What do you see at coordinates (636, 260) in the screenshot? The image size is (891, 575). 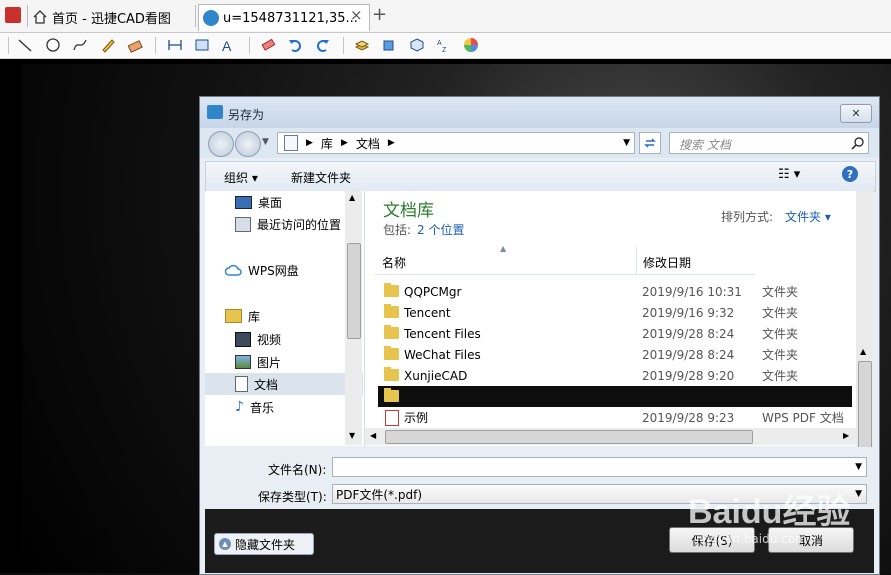 I see `column-divider` at bounding box center [636, 260].